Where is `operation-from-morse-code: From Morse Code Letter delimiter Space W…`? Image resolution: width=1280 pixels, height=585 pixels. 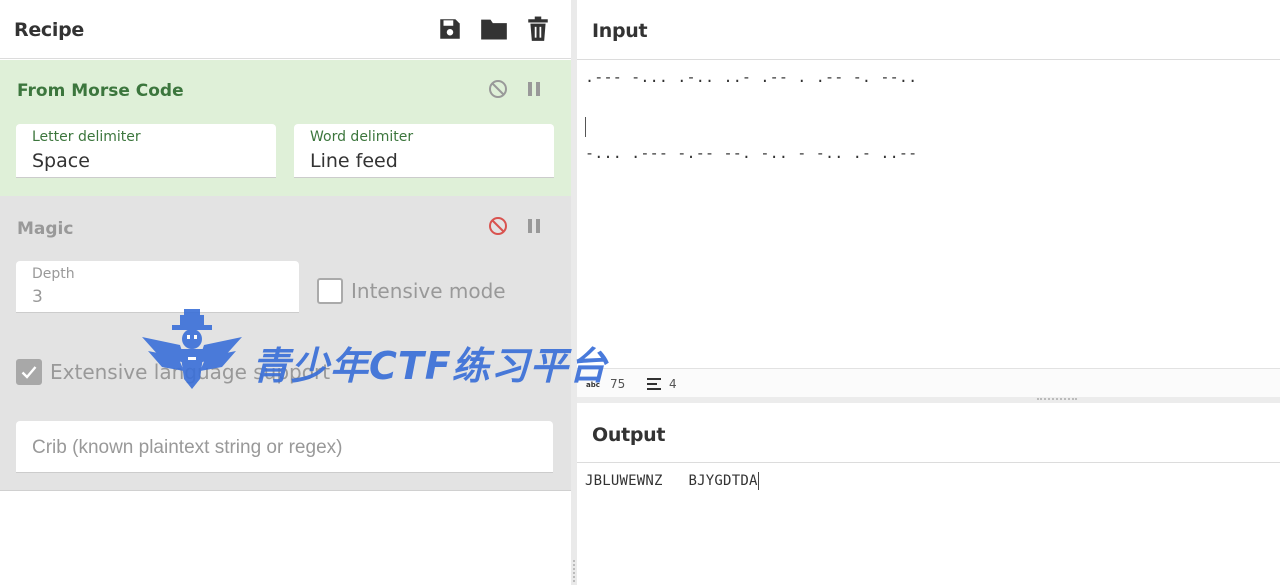 operation-from-morse-code: From Morse Code Letter delimiter Space W… is located at coordinates (285, 128).